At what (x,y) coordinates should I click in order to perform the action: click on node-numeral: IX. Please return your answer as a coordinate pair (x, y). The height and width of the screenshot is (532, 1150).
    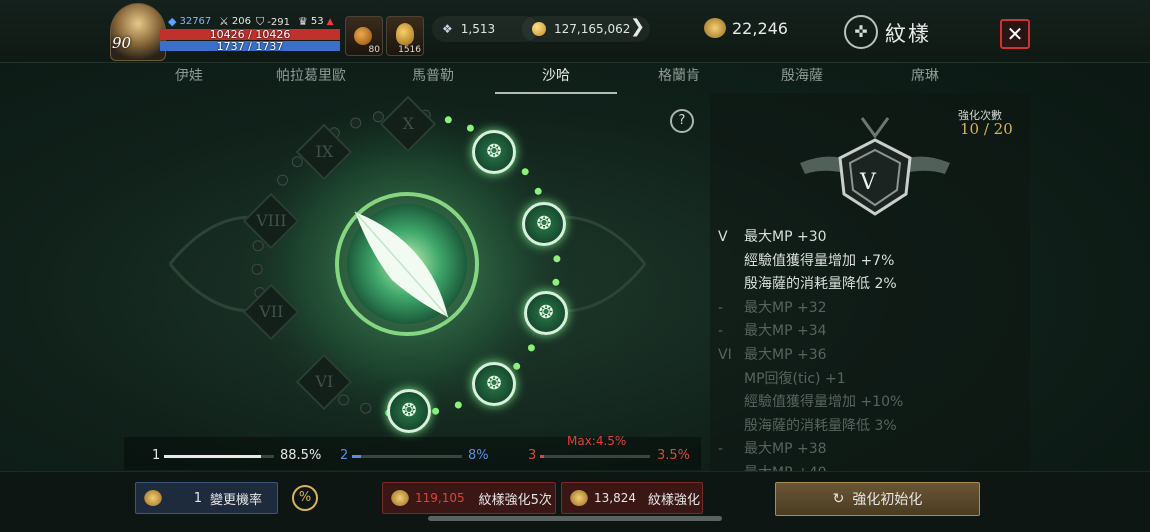
    Looking at the image, I should click on (324, 152).